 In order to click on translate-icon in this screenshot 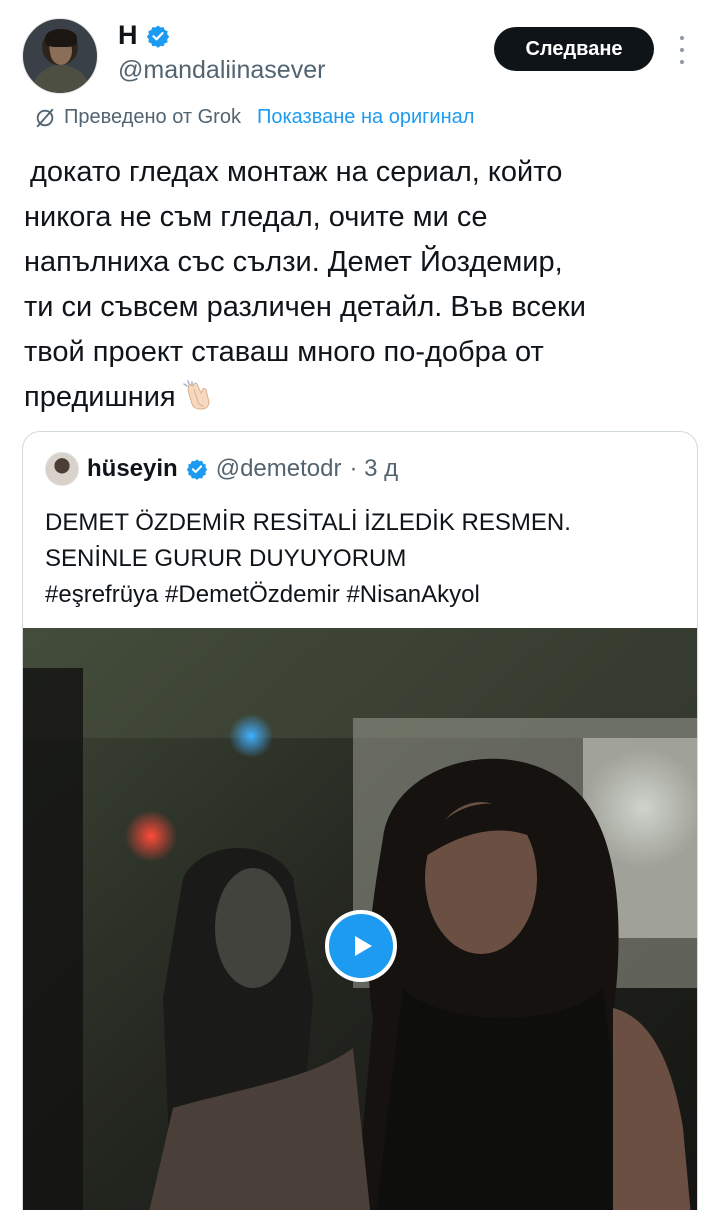, I will do `click(45, 117)`.